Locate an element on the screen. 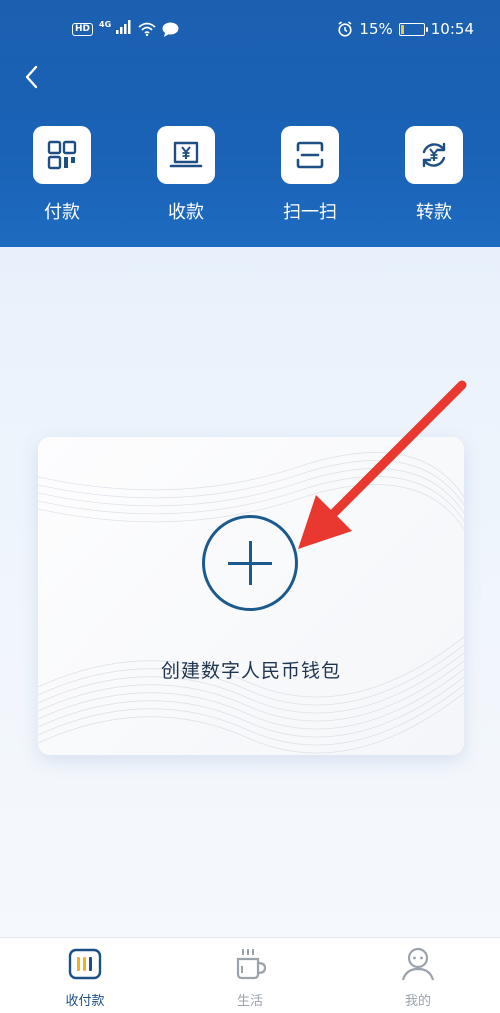 The image size is (500, 1013). wifi-icon is located at coordinates (147, 29).